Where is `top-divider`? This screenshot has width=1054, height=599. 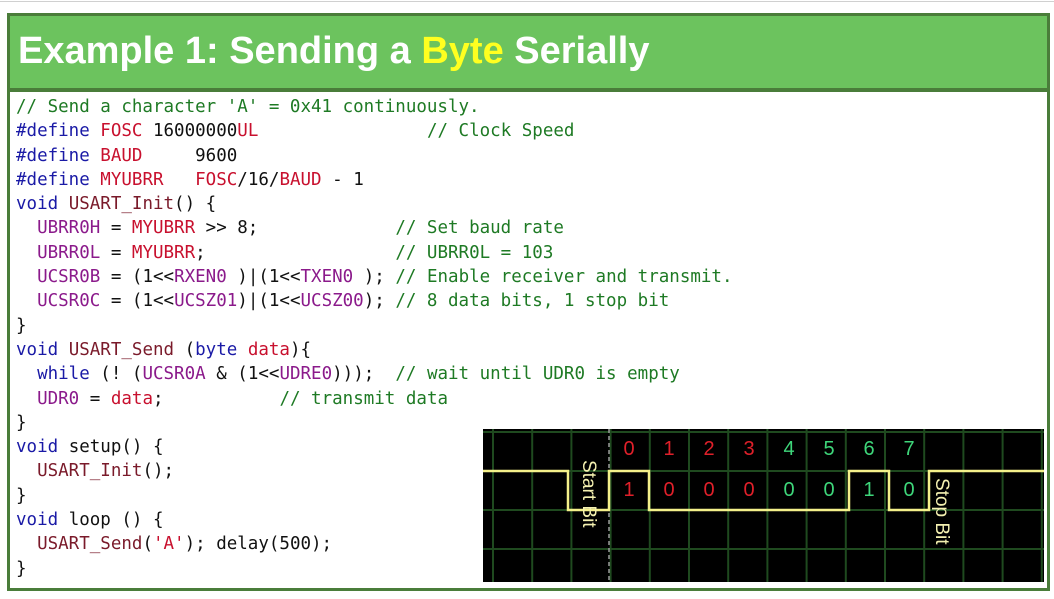
top-divider is located at coordinates (527, 1).